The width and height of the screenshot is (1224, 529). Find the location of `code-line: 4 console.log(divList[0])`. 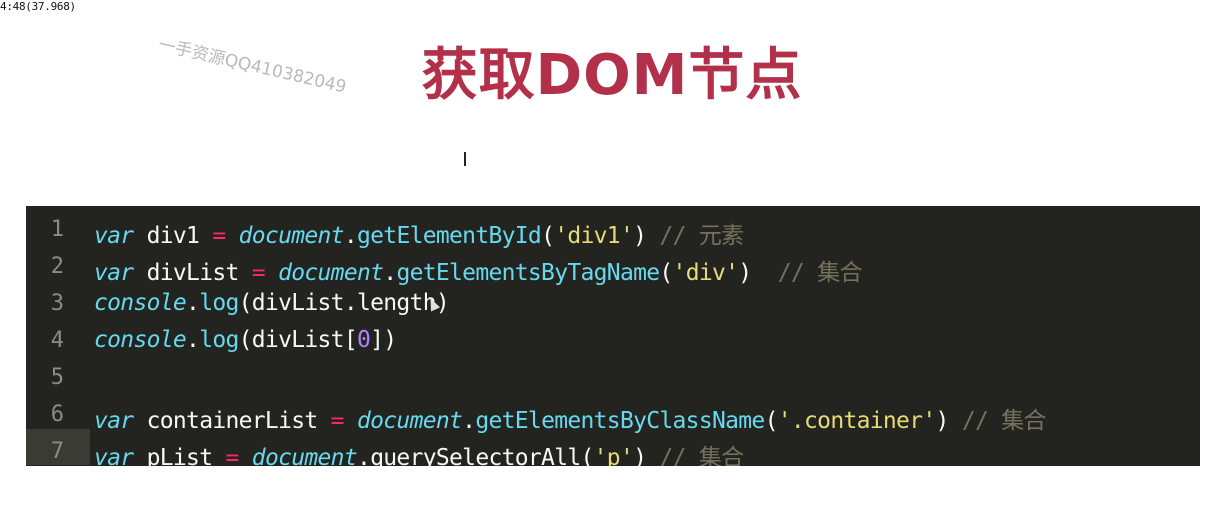

code-line: 4 console.log(divList[0]) is located at coordinates (613, 339).